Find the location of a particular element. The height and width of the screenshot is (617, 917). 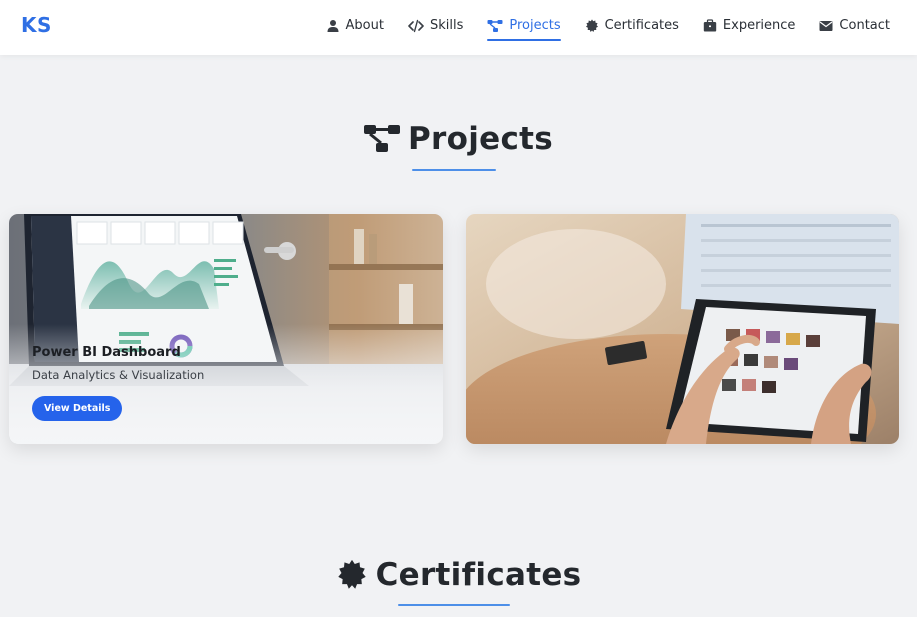

projects-title: Projects is located at coordinates (480, 139).